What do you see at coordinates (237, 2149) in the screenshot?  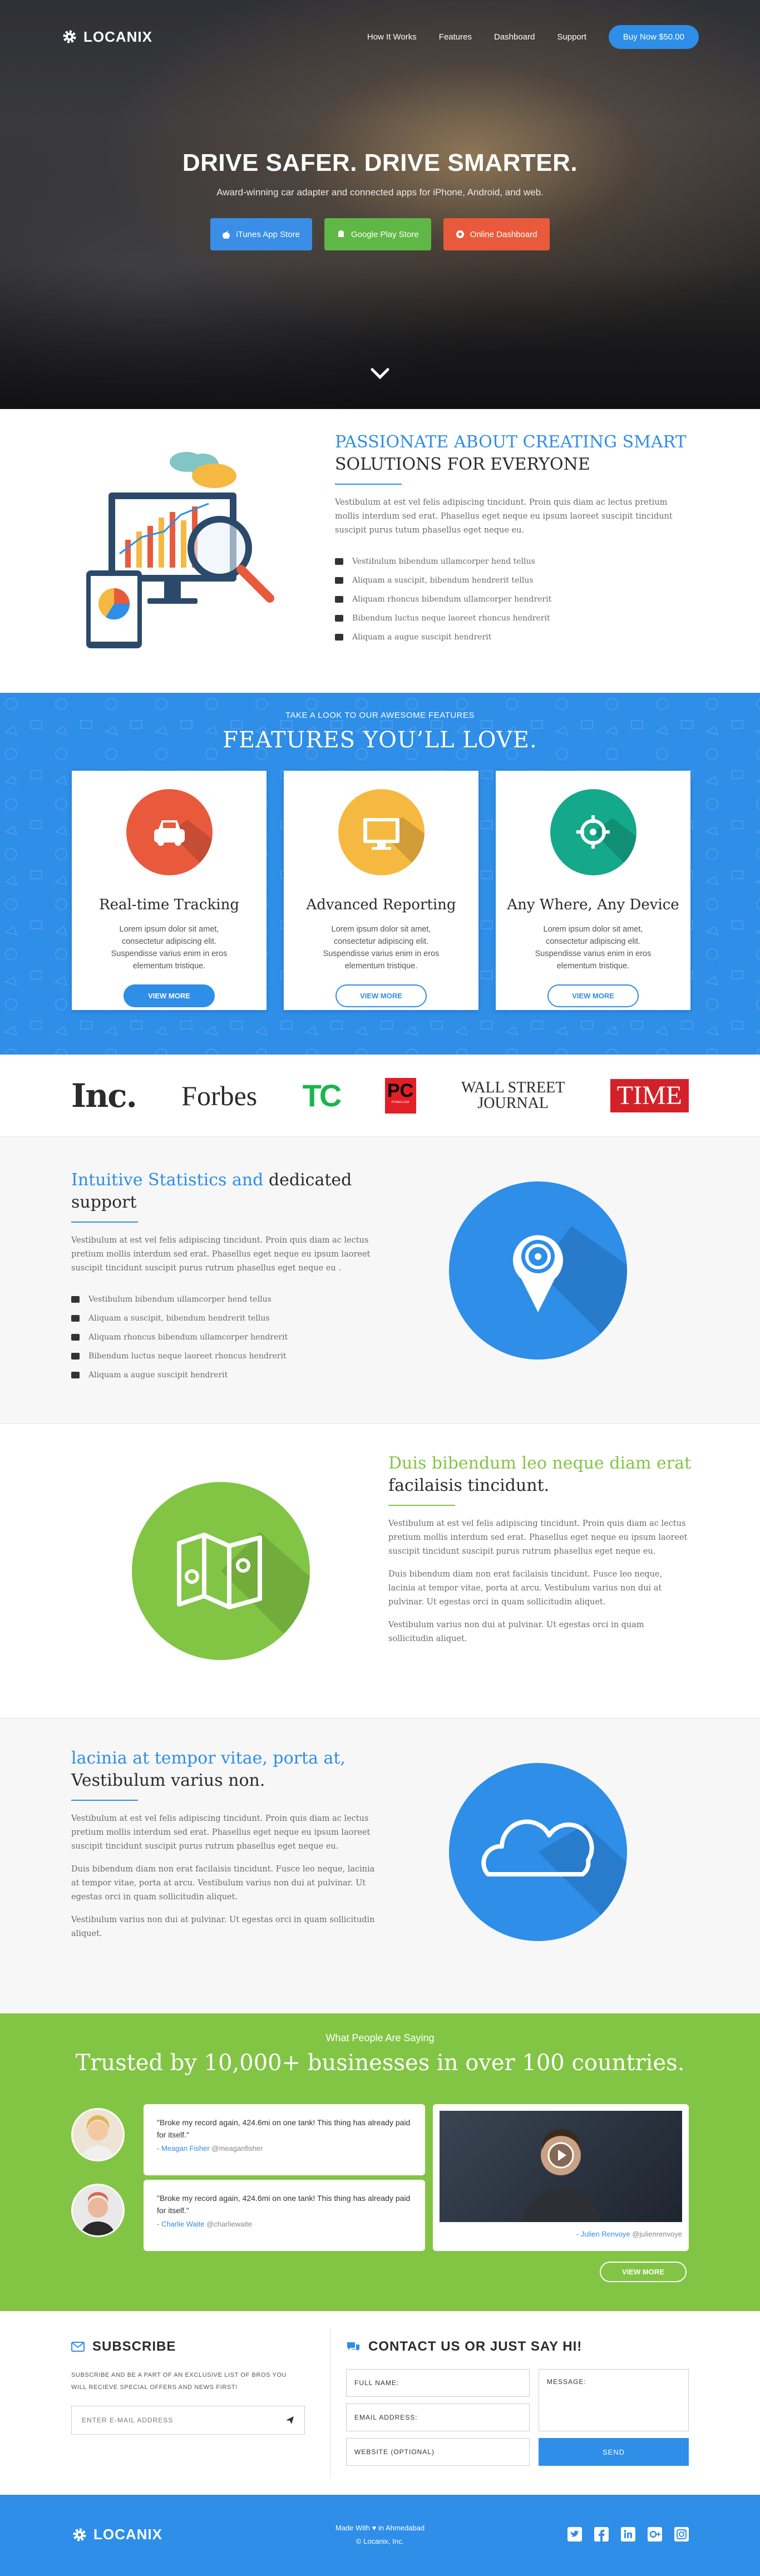 I see `author-handle: @meaganfisher` at bounding box center [237, 2149].